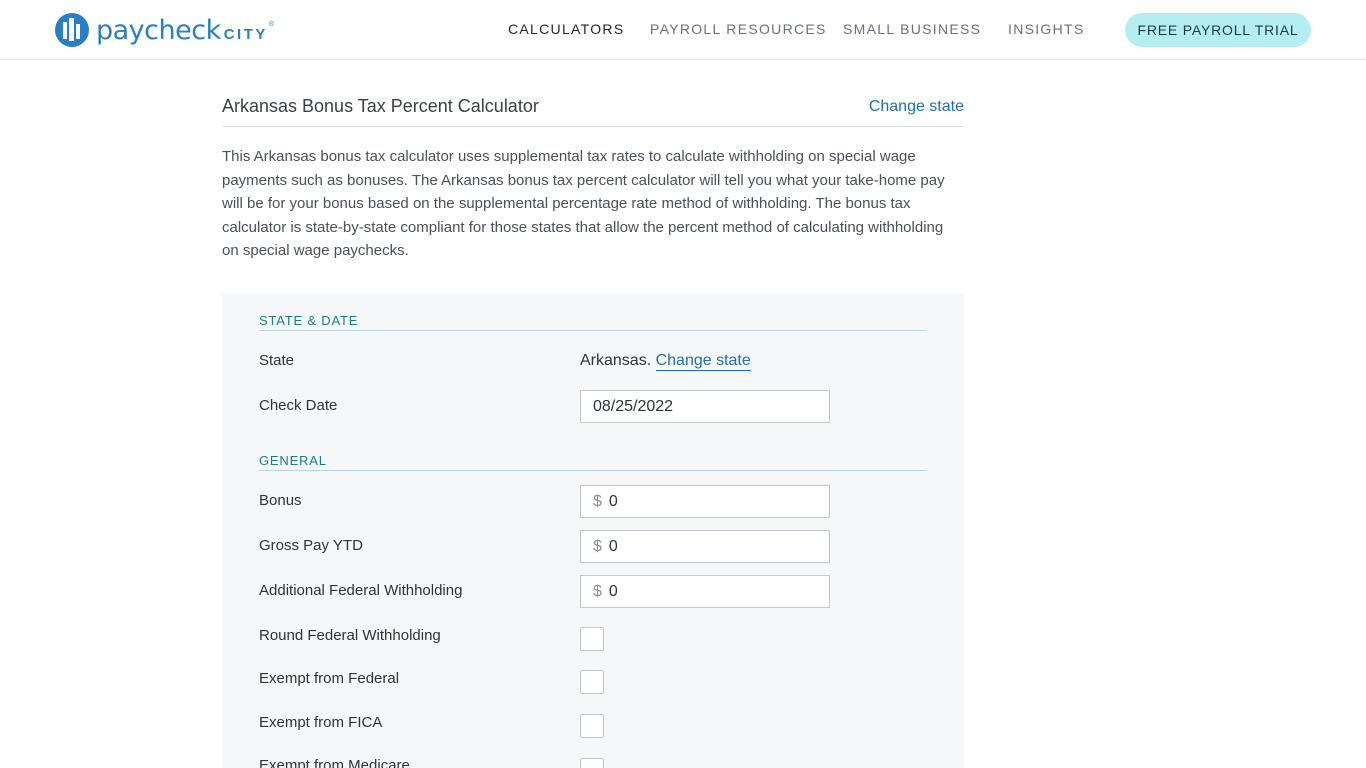 This screenshot has height=768, width=1366. Describe the element at coordinates (633, 406) in the screenshot. I see `check-date-value: 08/25/2022` at that location.